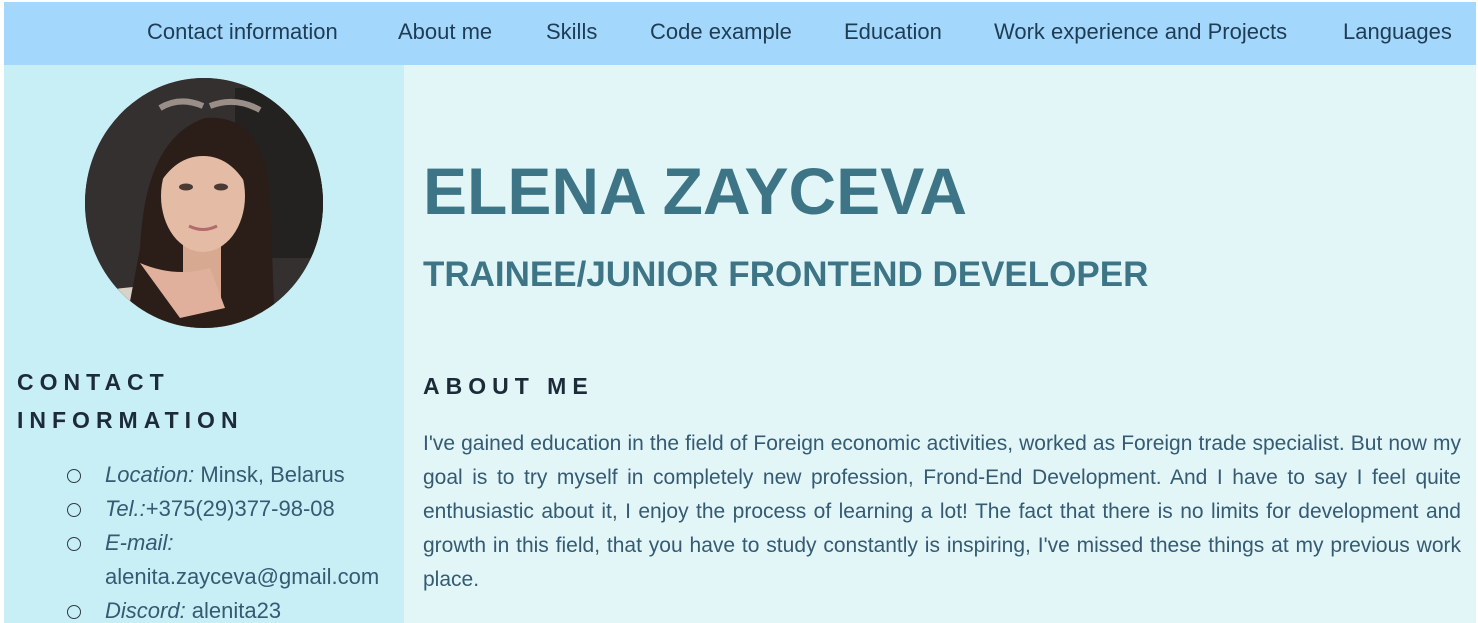 Image resolution: width=1478 pixels, height=623 pixels. Describe the element at coordinates (445, 32) in the screenshot. I see `nav-link-about-me: About me` at that location.